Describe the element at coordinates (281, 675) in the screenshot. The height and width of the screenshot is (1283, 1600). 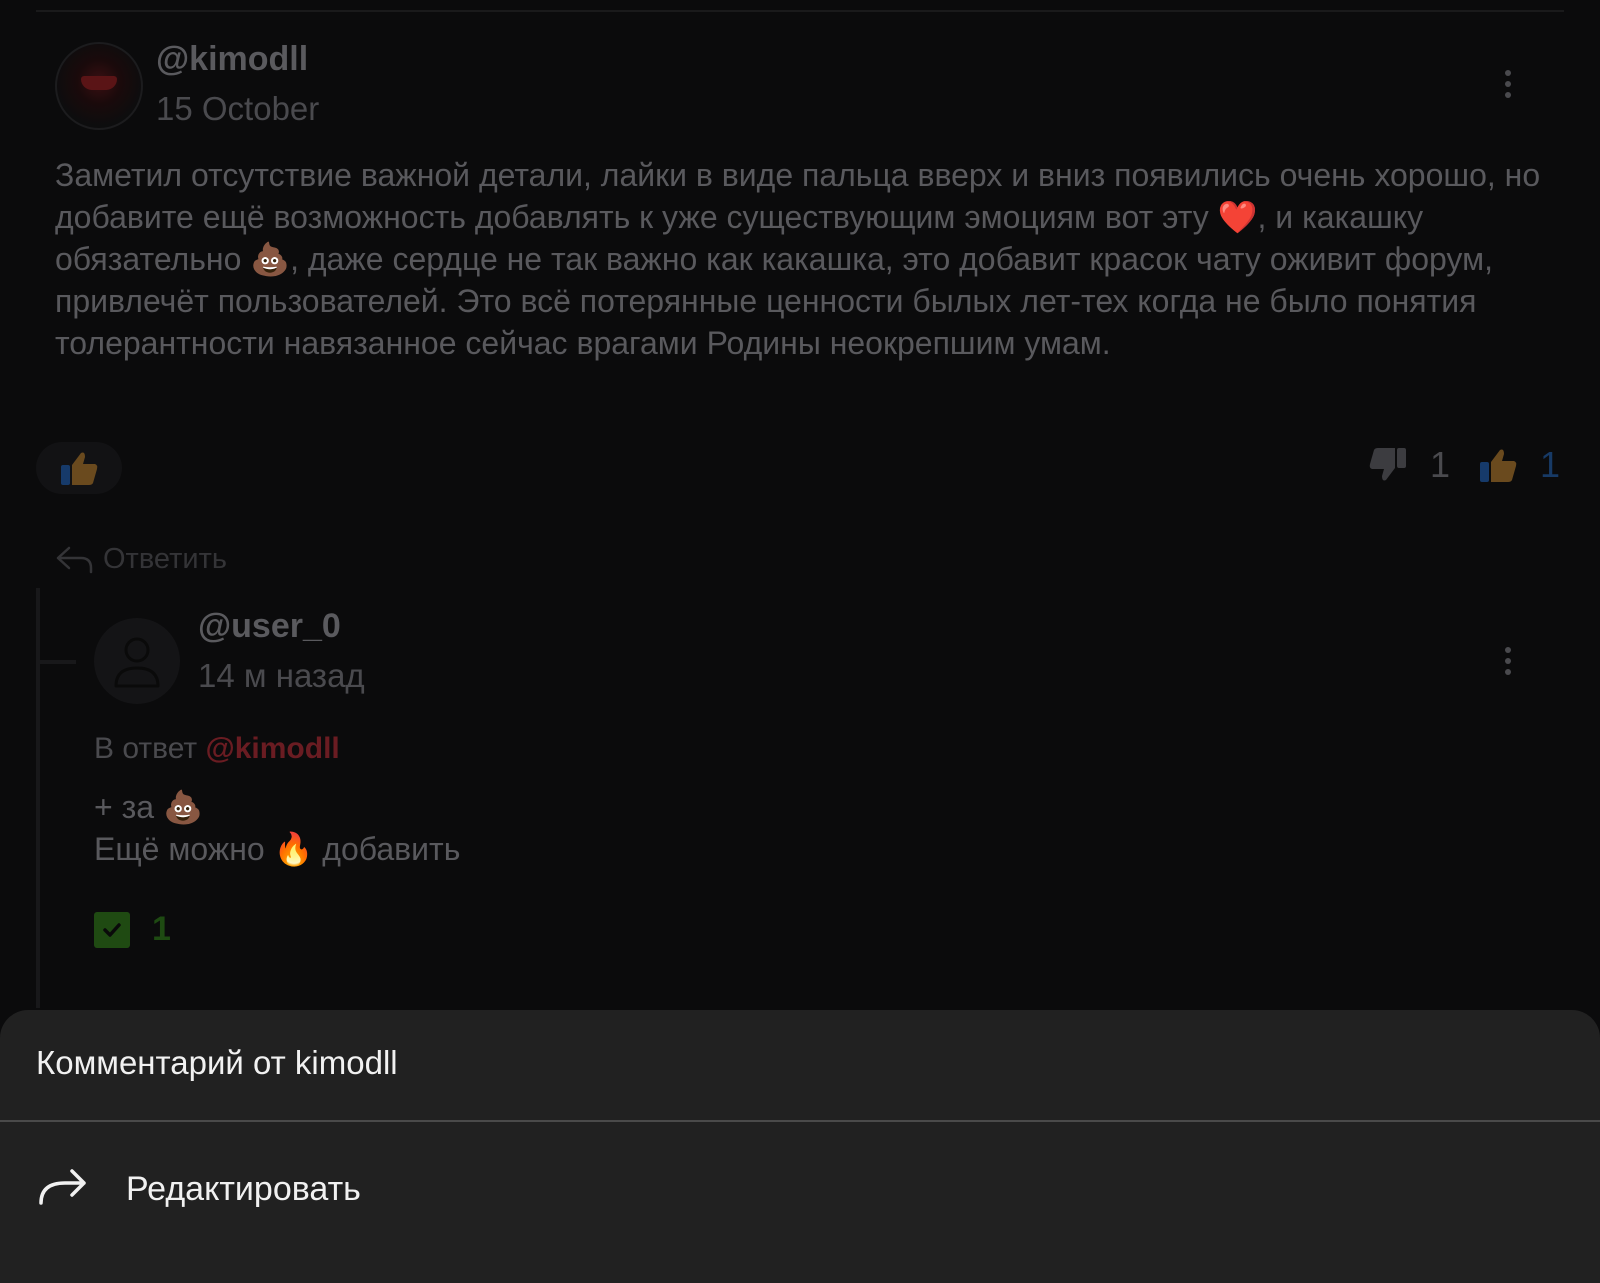
I see `reply-date: 14 м назад` at that location.